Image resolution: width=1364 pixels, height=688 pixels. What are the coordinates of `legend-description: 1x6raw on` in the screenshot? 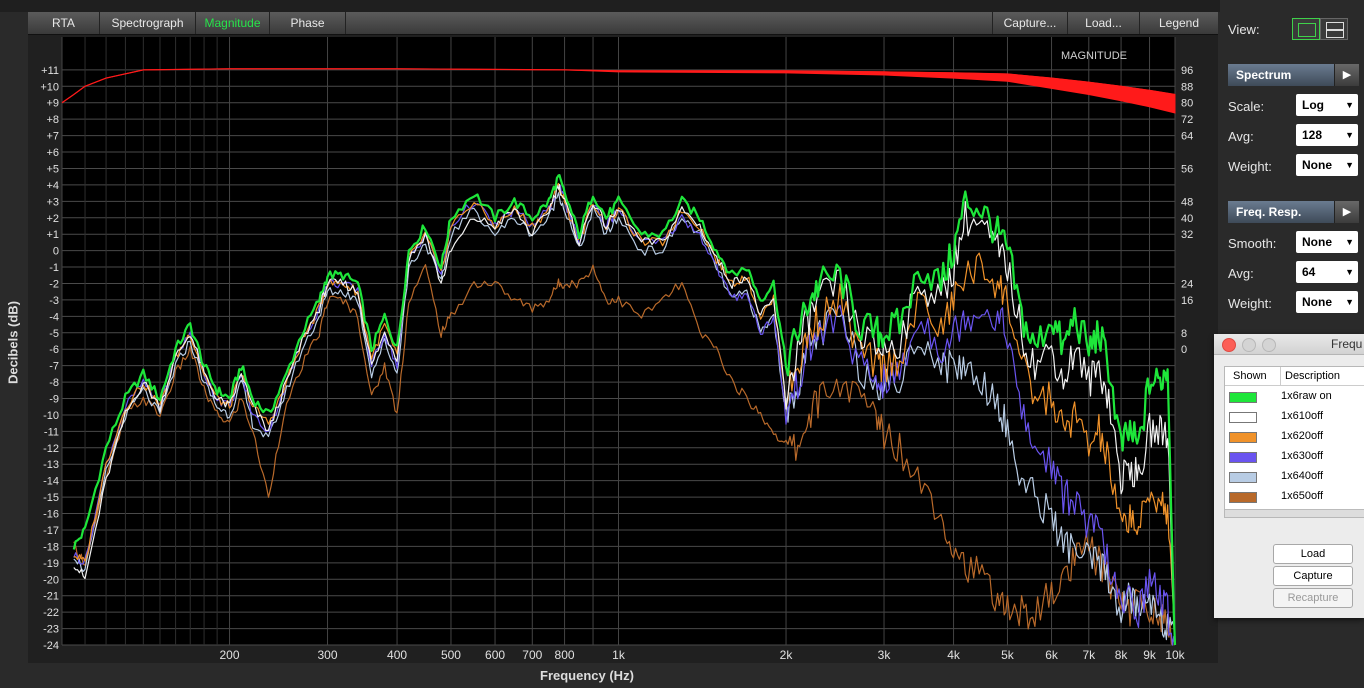 It's located at (1306, 396).